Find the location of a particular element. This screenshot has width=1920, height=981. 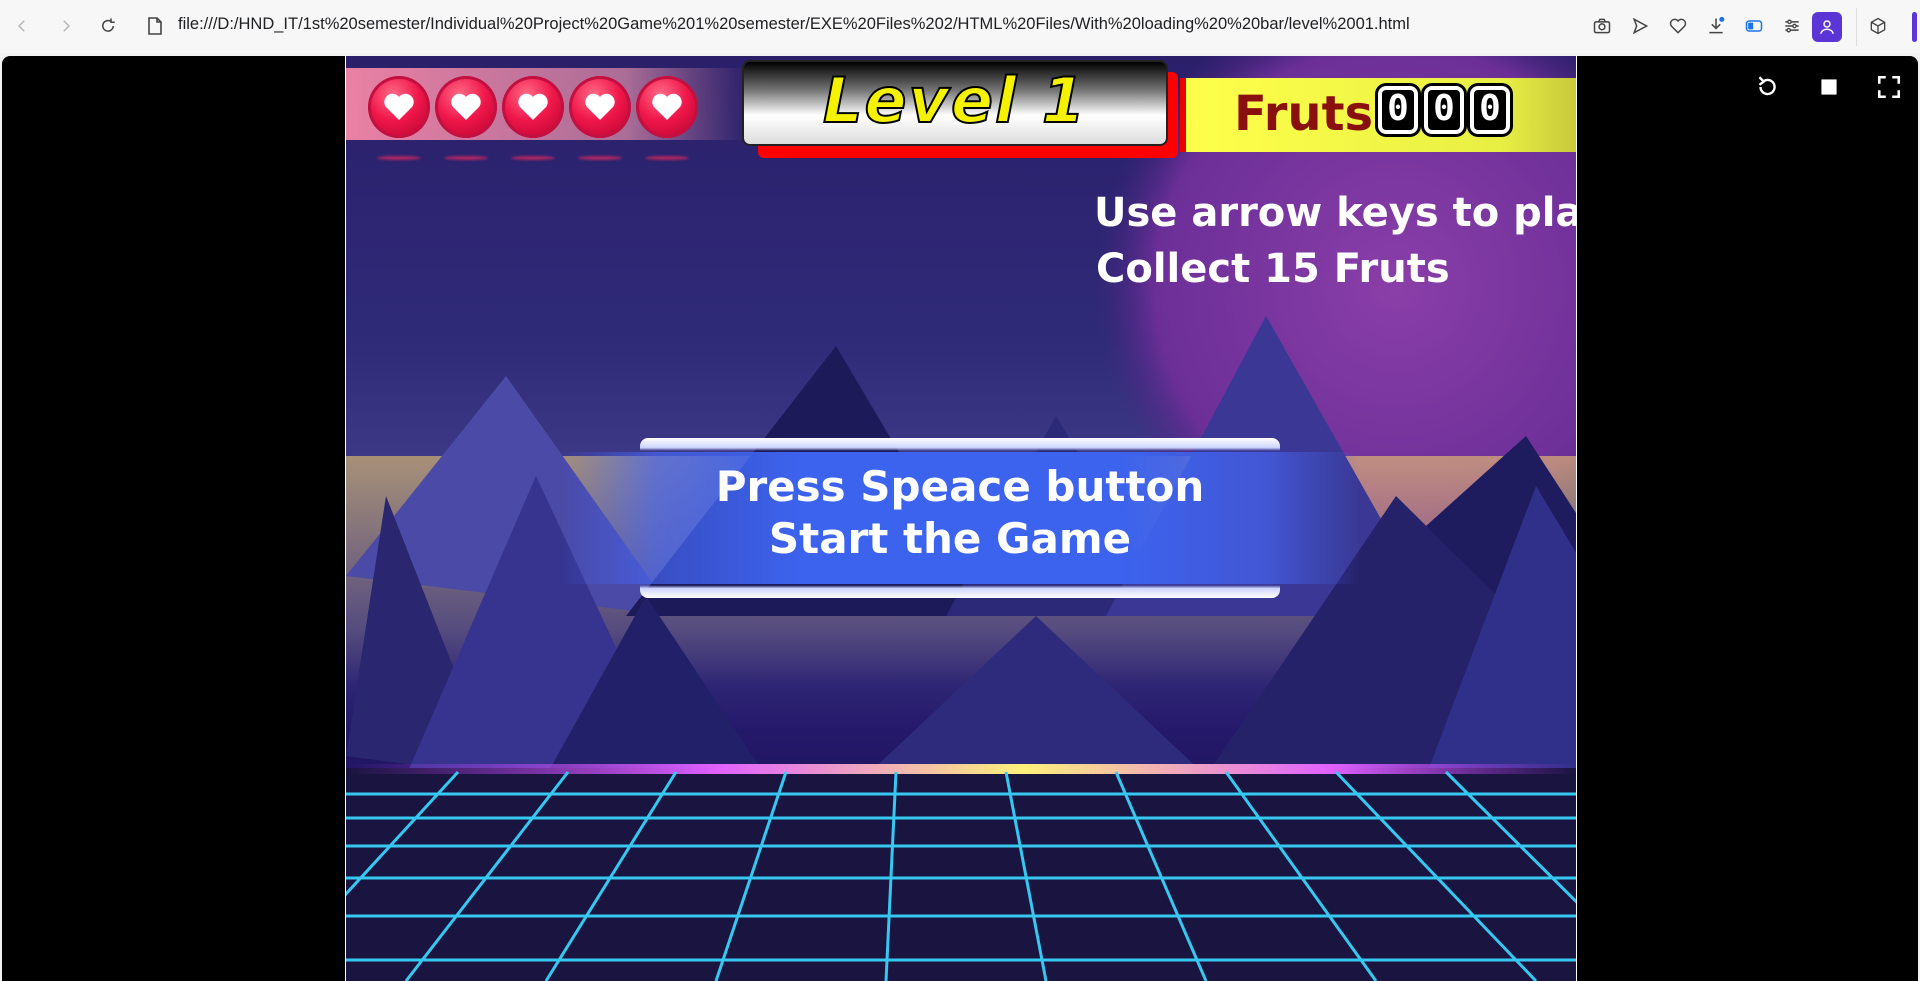

reload-icon is located at coordinates (108, 25).